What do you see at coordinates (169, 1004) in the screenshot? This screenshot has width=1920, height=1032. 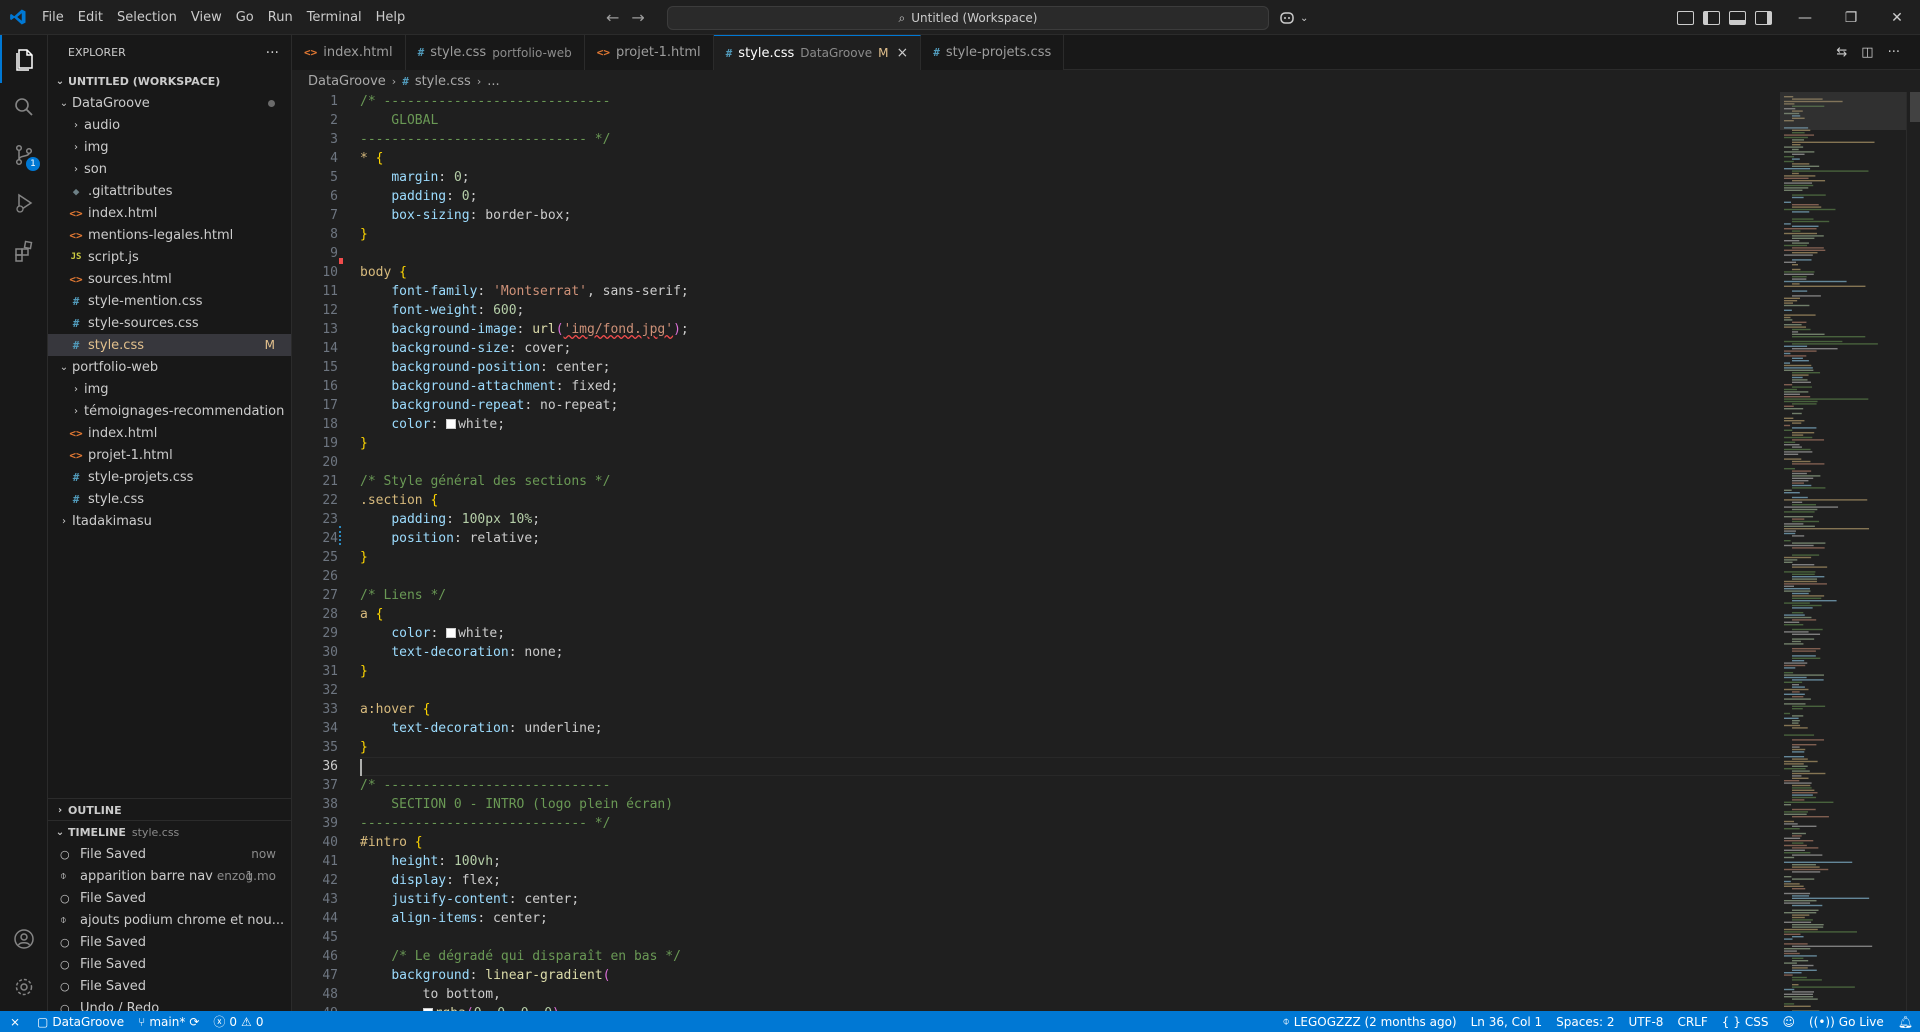 I see `timeline-item: ○ Undo / Redo` at bounding box center [169, 1004].